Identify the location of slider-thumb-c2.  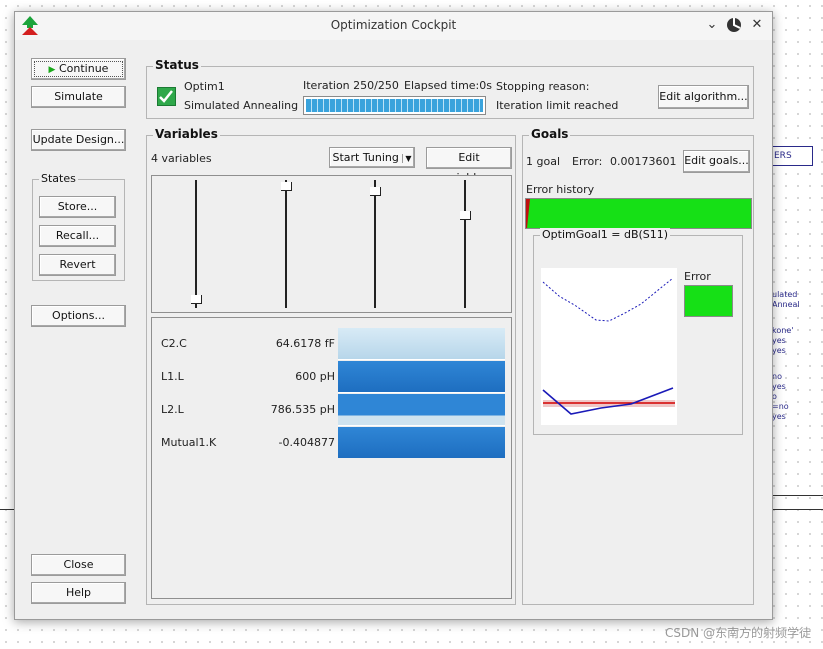
(196, 300).